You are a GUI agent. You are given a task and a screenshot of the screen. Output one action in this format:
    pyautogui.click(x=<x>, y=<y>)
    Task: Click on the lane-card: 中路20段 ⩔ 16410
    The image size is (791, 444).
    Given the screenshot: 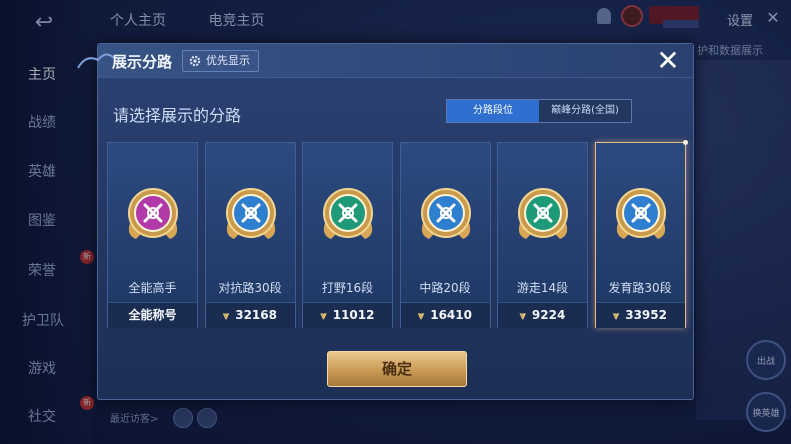 What is the action you would take?
    pyautogui.click(x=445, y=235)
    